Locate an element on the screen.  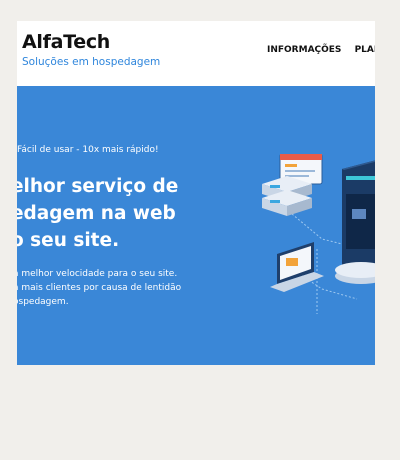
main-nav: INFORMAÇÕES PLANO is located at coordinates (321, 50).